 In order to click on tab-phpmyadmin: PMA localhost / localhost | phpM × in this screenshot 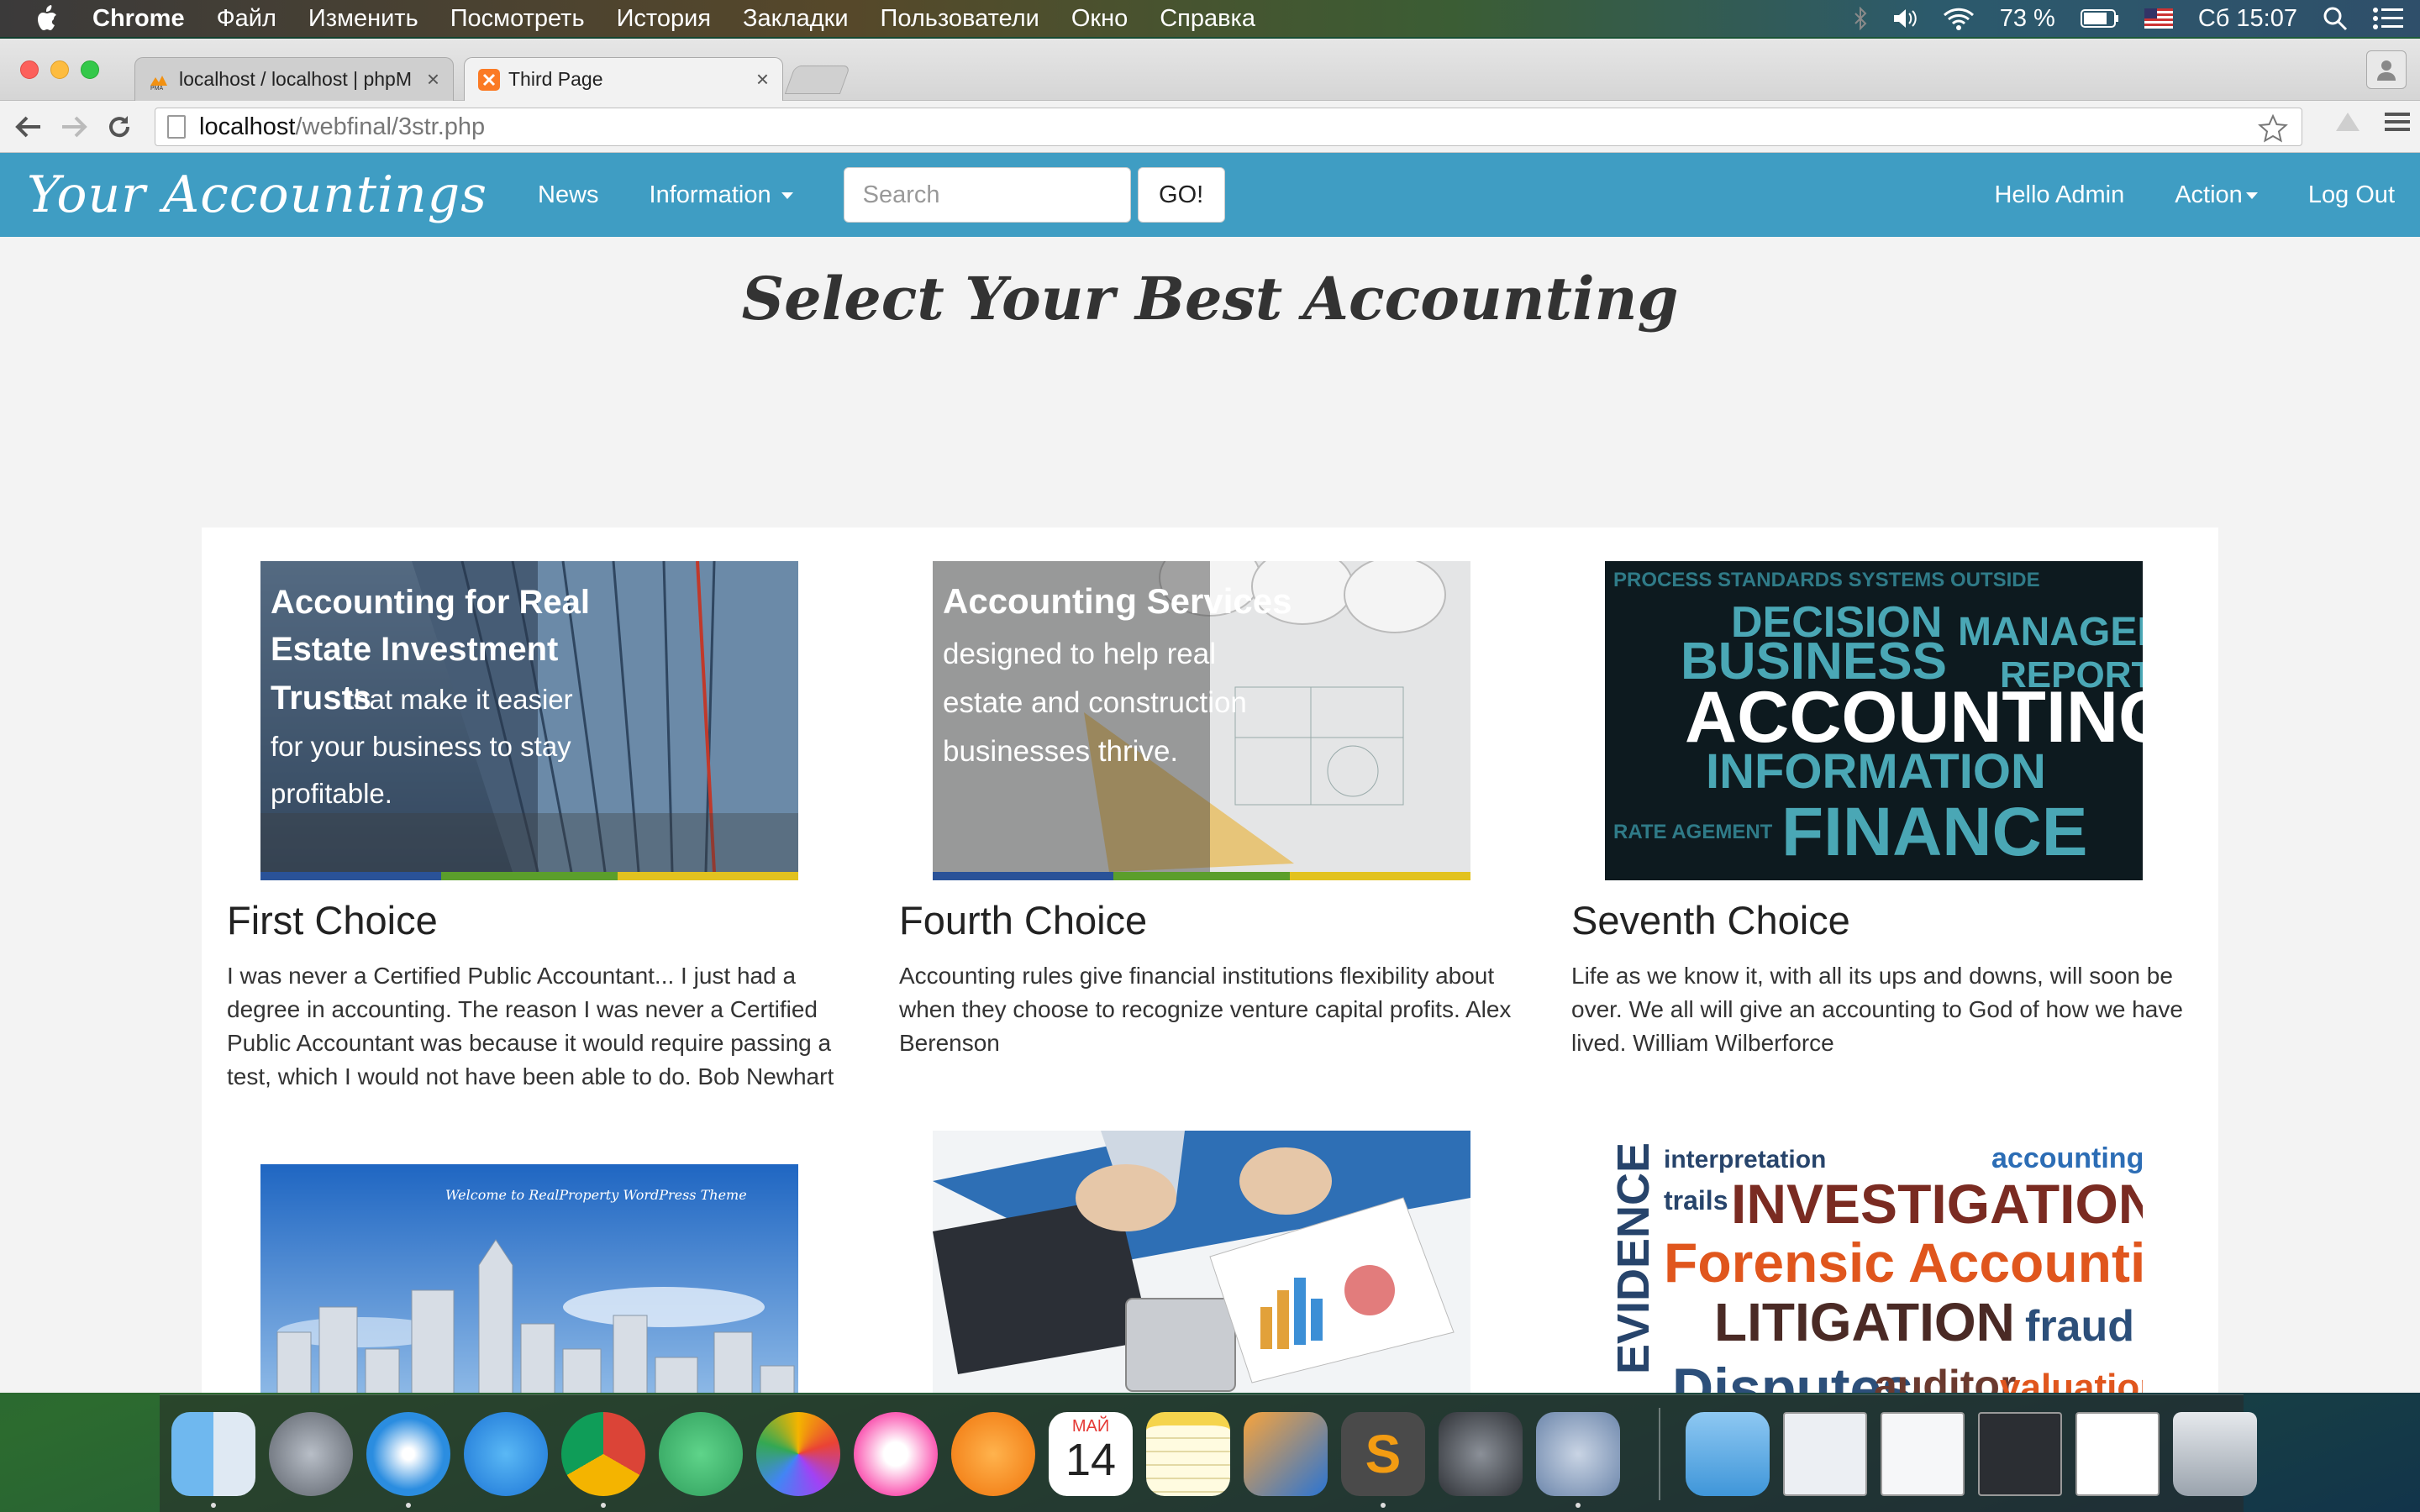, I will do `click(294, 79)`.